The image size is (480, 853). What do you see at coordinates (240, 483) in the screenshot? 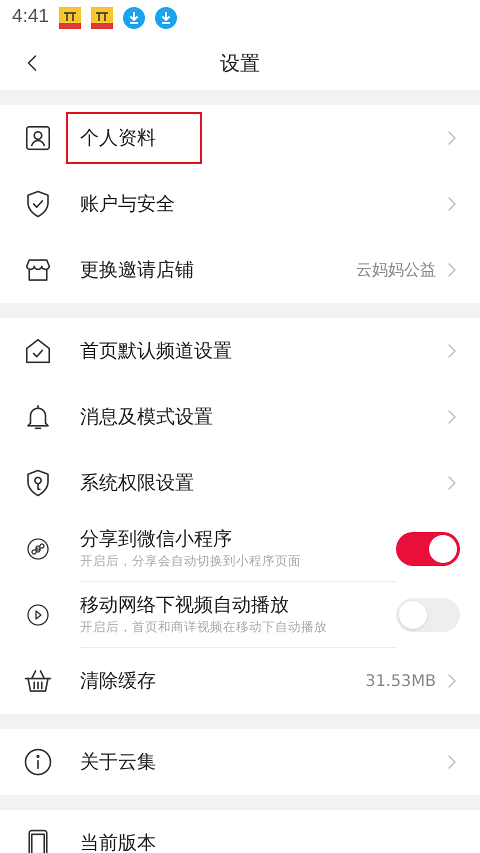
I see `settings-row: 系统权限设置` at bounding box center [240, 483].